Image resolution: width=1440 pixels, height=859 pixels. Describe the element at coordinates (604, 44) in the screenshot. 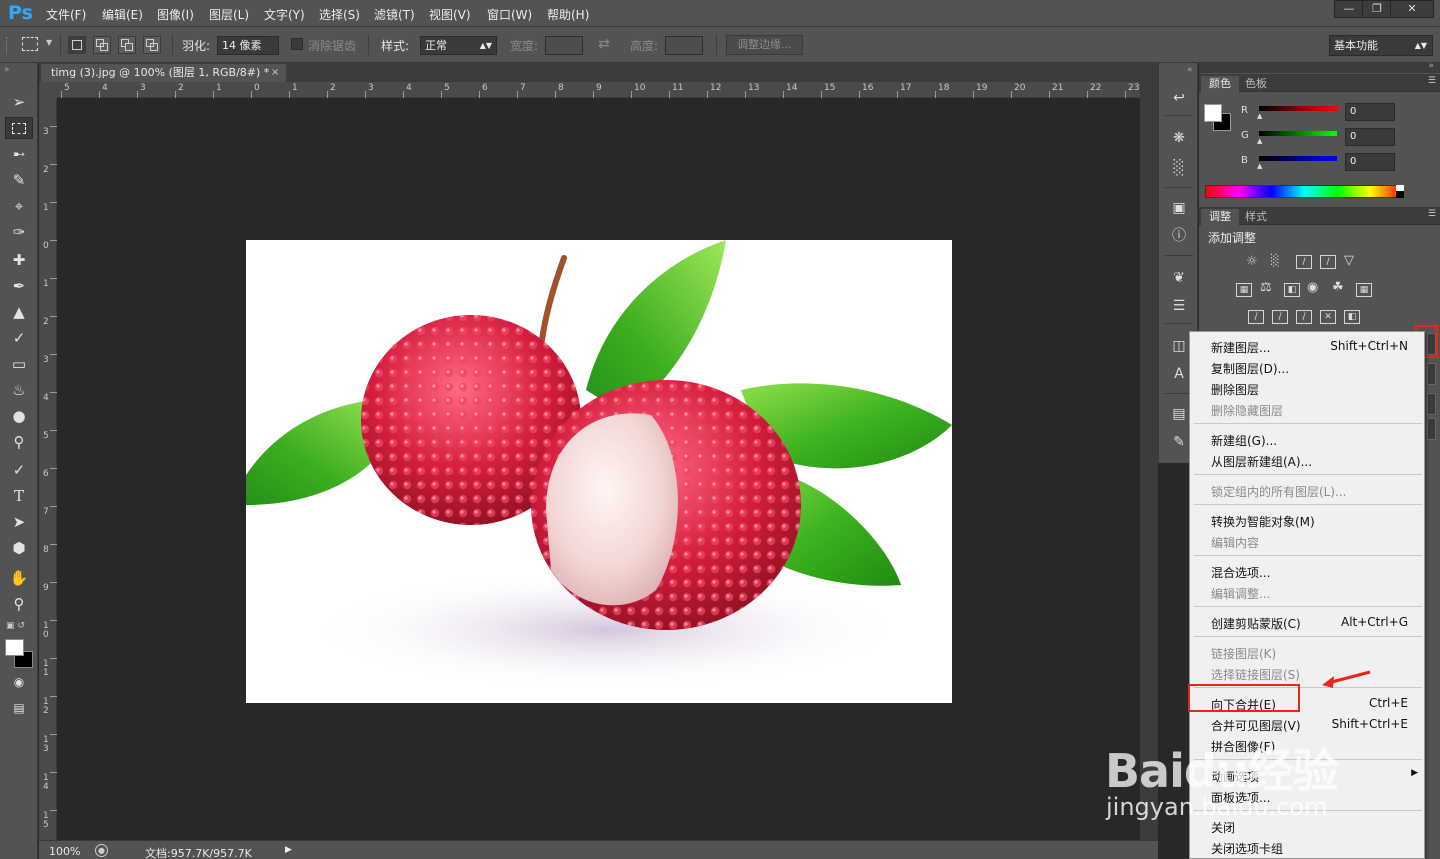

I see `swap-icon: ⇄` at that location.